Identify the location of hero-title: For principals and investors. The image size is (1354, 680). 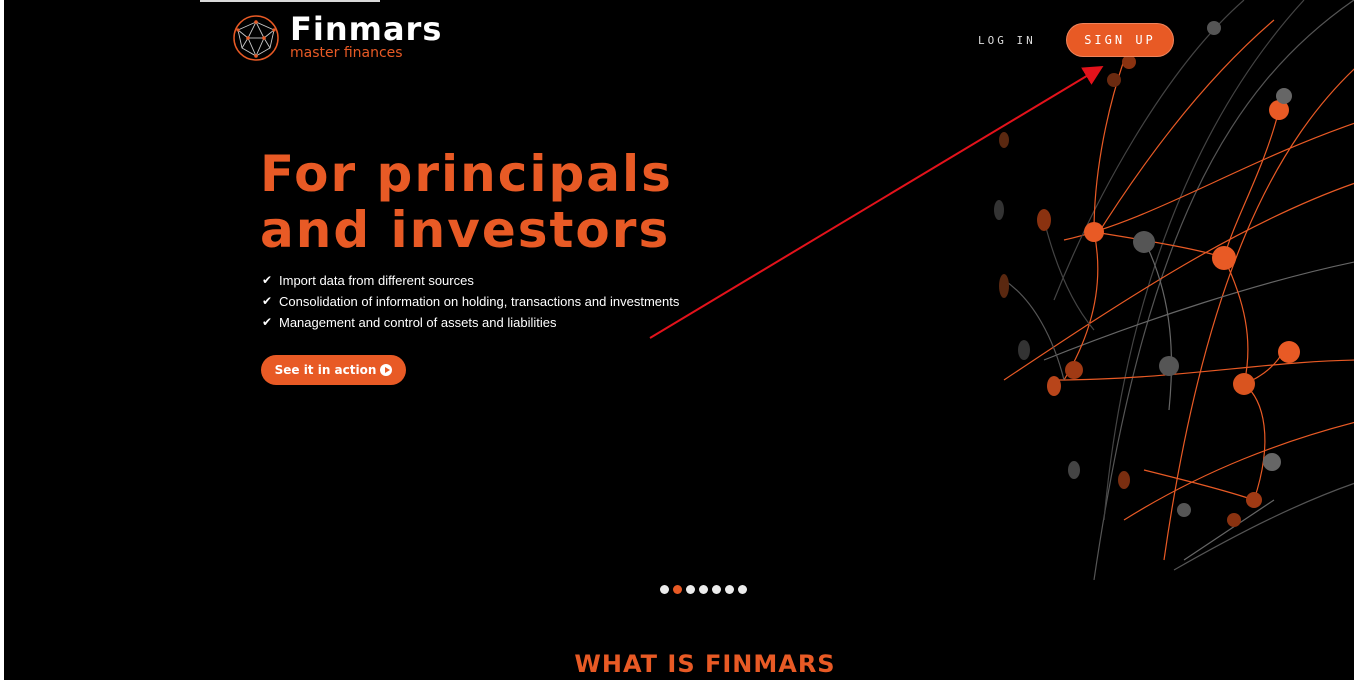
(520, 202).